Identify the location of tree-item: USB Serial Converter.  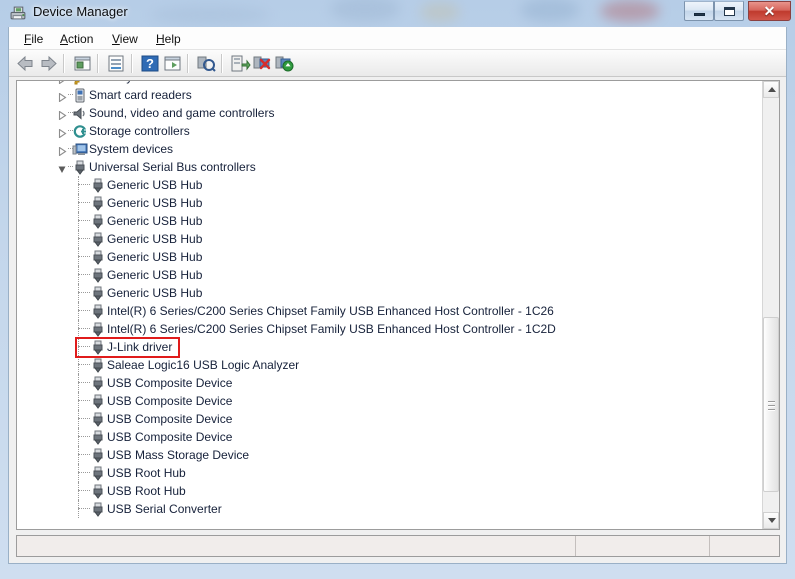
(390, 509).